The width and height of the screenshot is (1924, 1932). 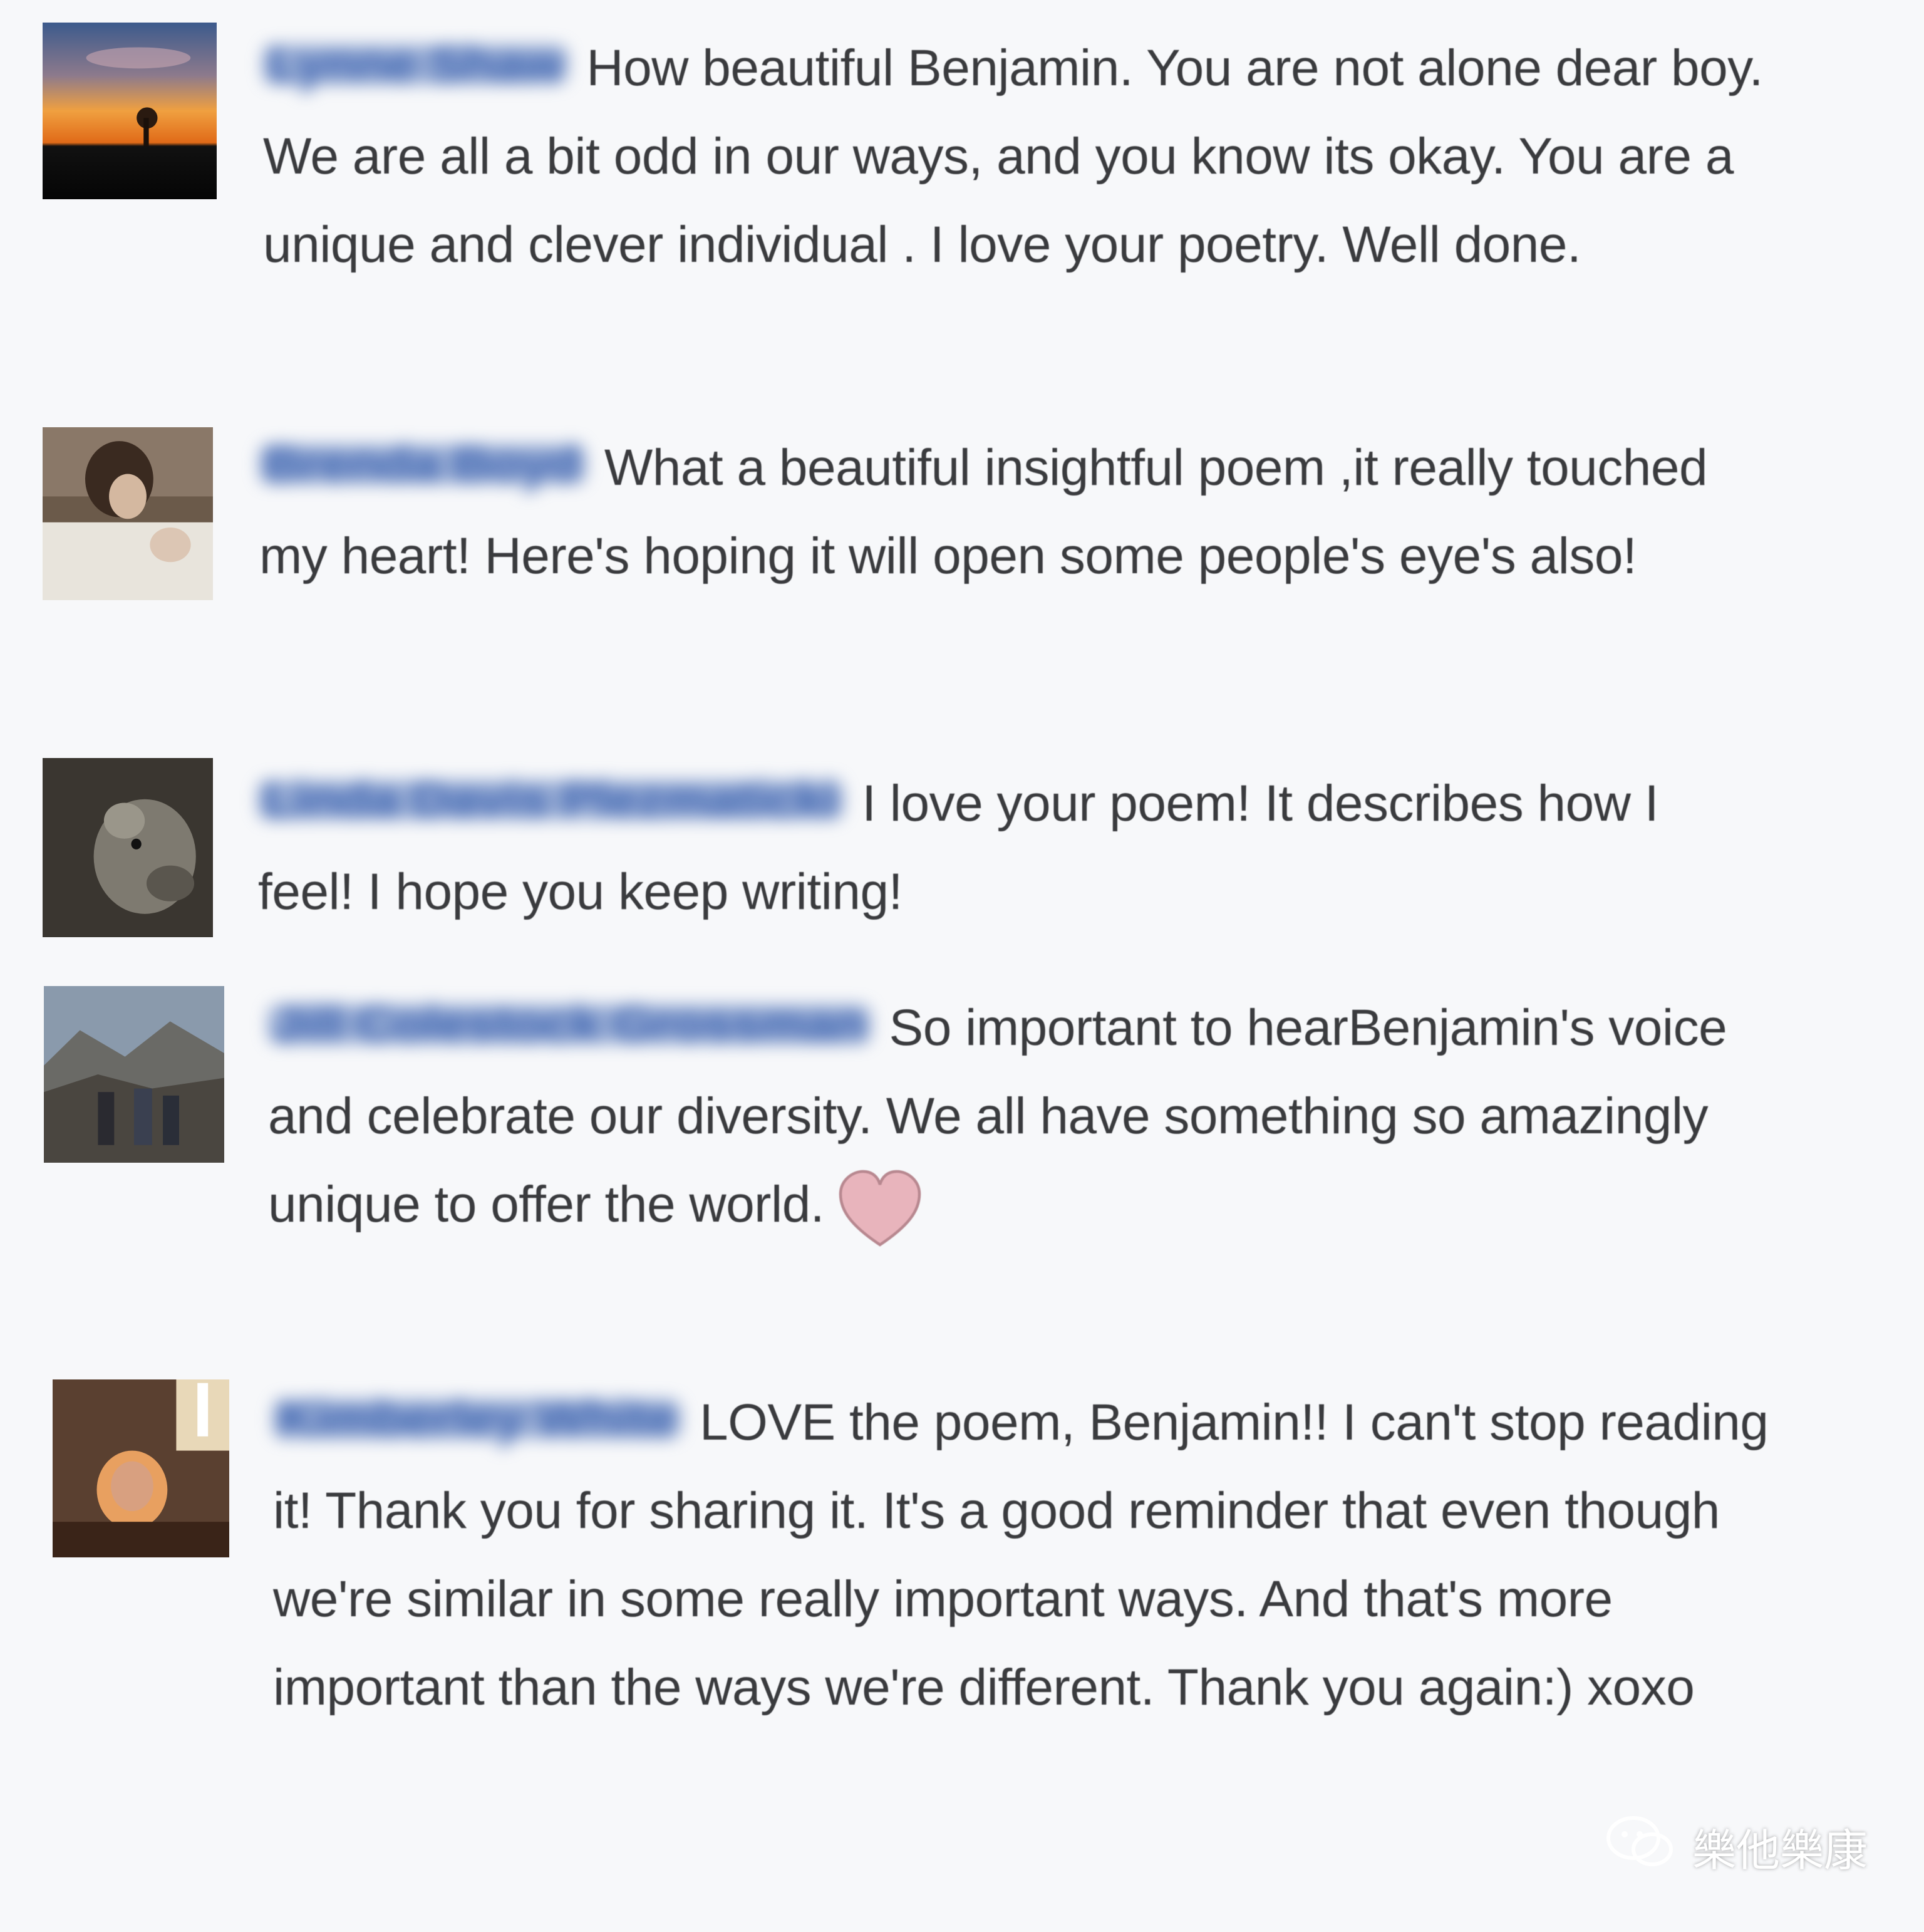 What do you see at coordinates (416, 64) in the screenshot?
I see `comment-author-link: Lynne Shaw` at bounding box center [416, 64].